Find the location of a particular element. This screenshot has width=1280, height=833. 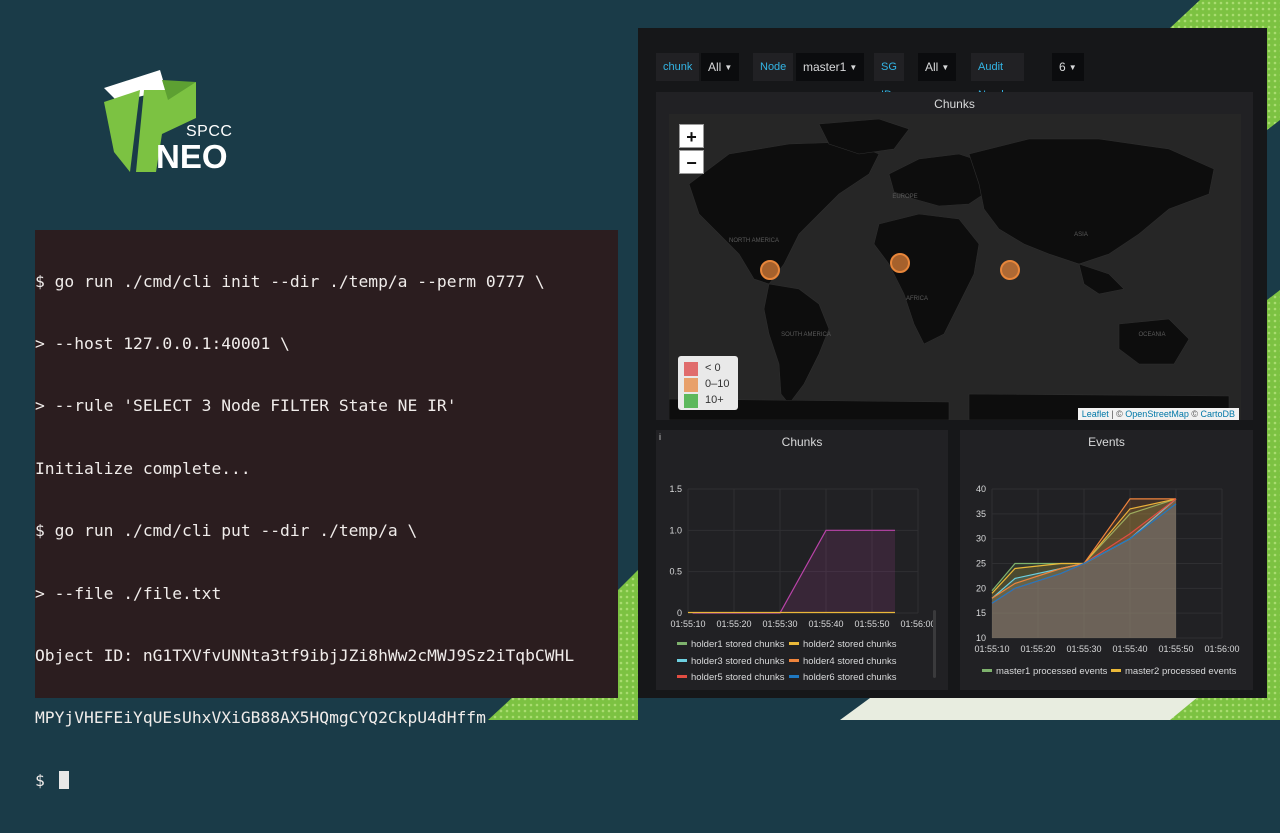

attribution-sep: © is located at coordinates (1194, 414).